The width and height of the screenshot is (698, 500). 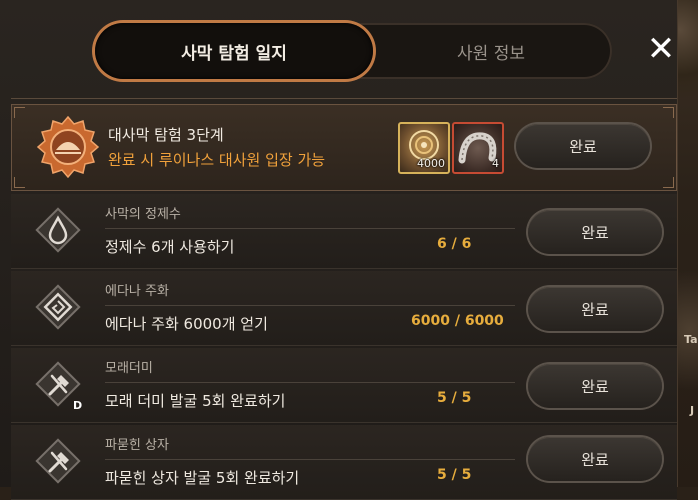 I want to click on main-quest-subtitle: 완료 시 루이나스 대사원 입장 가능, so click(x=217, y=160).